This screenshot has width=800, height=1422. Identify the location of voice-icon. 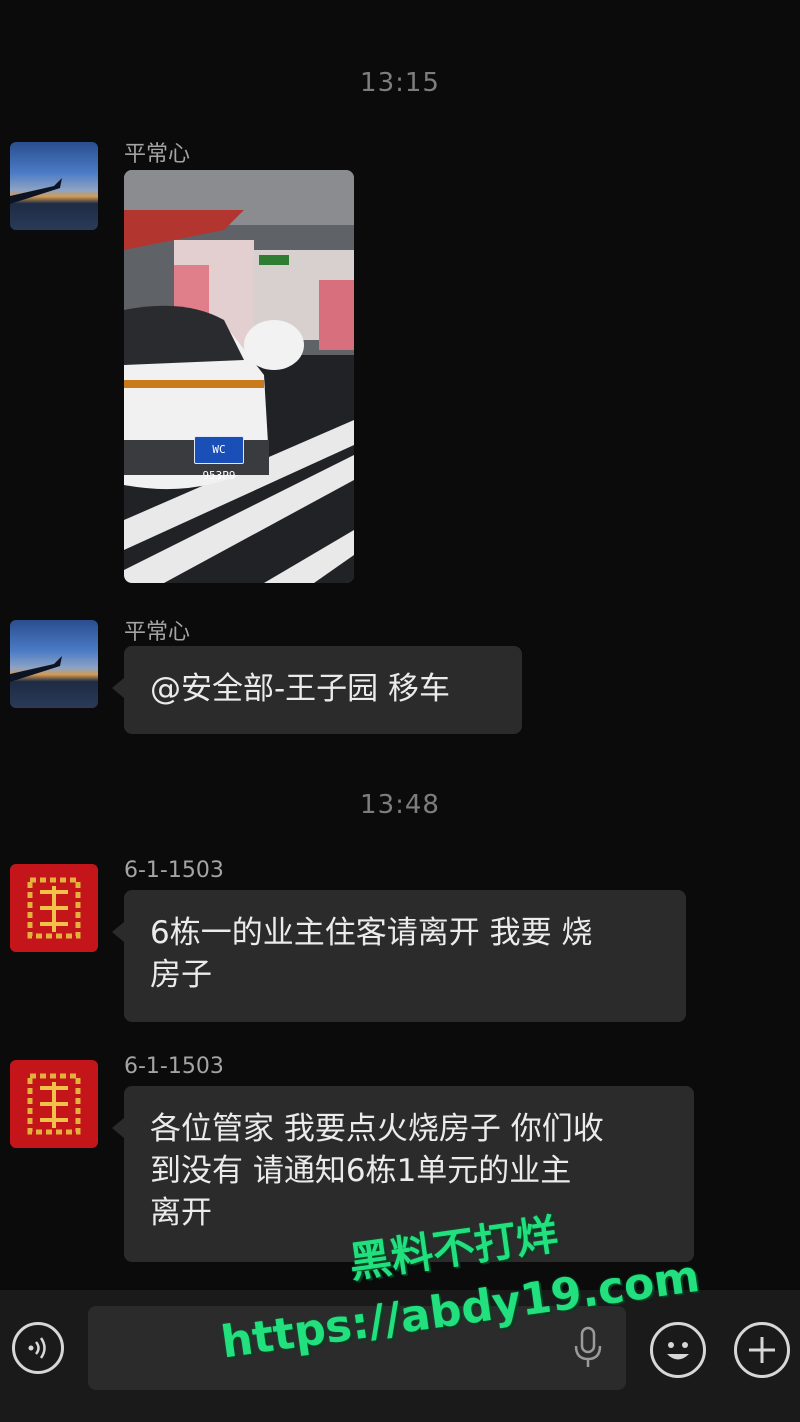
(38, 1348).